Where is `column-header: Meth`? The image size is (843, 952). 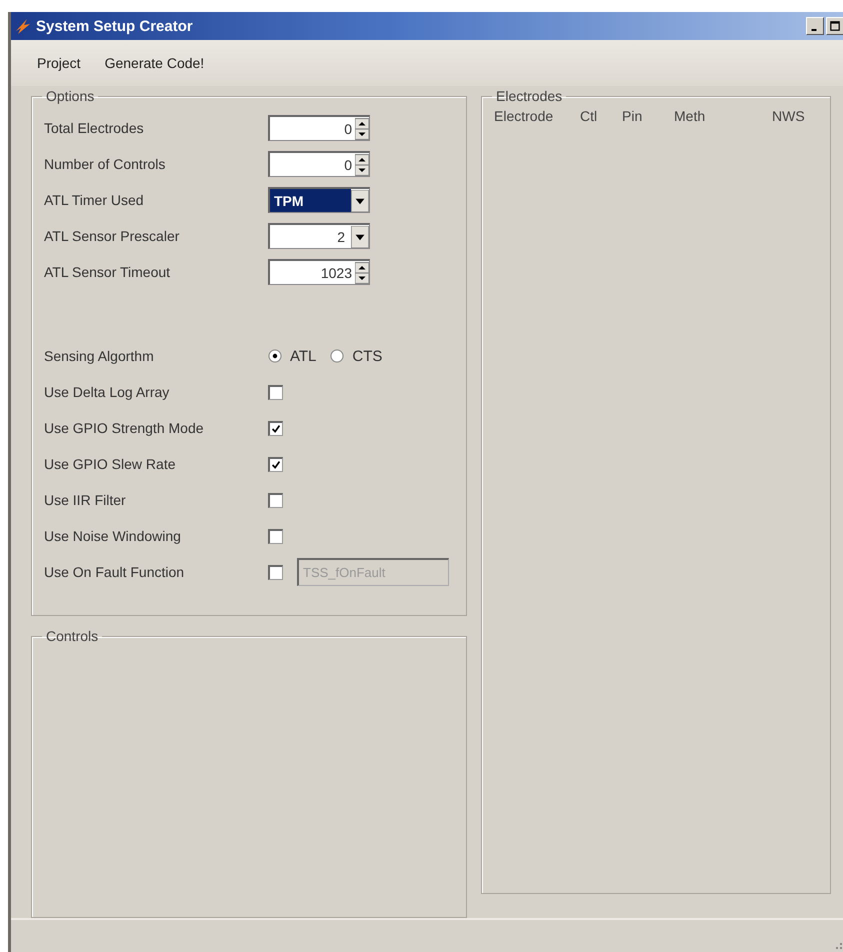
column-header: Meth is located at coordinates (723, 116).